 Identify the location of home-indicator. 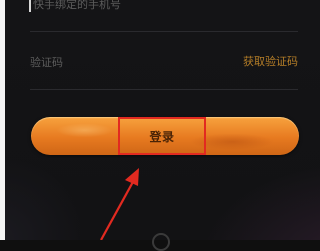
(161, 242).